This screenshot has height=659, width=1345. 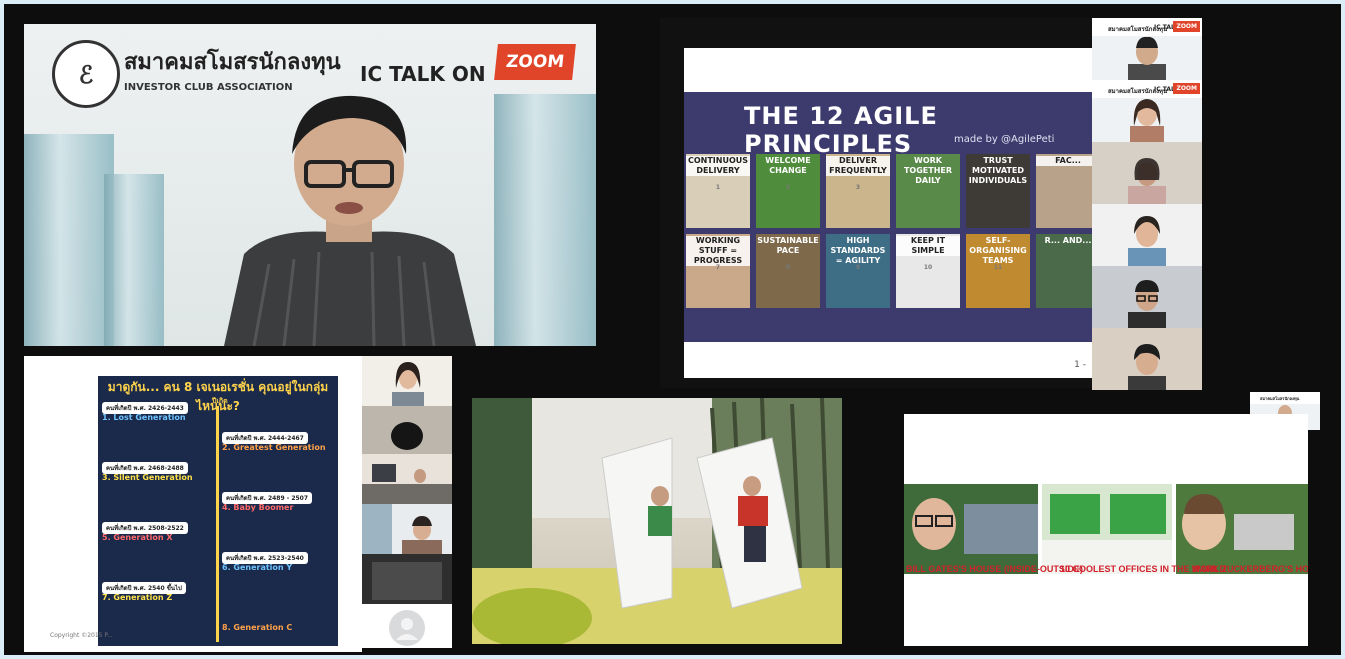 I want to click on shared-screen-office, so click(x=657, y=521).